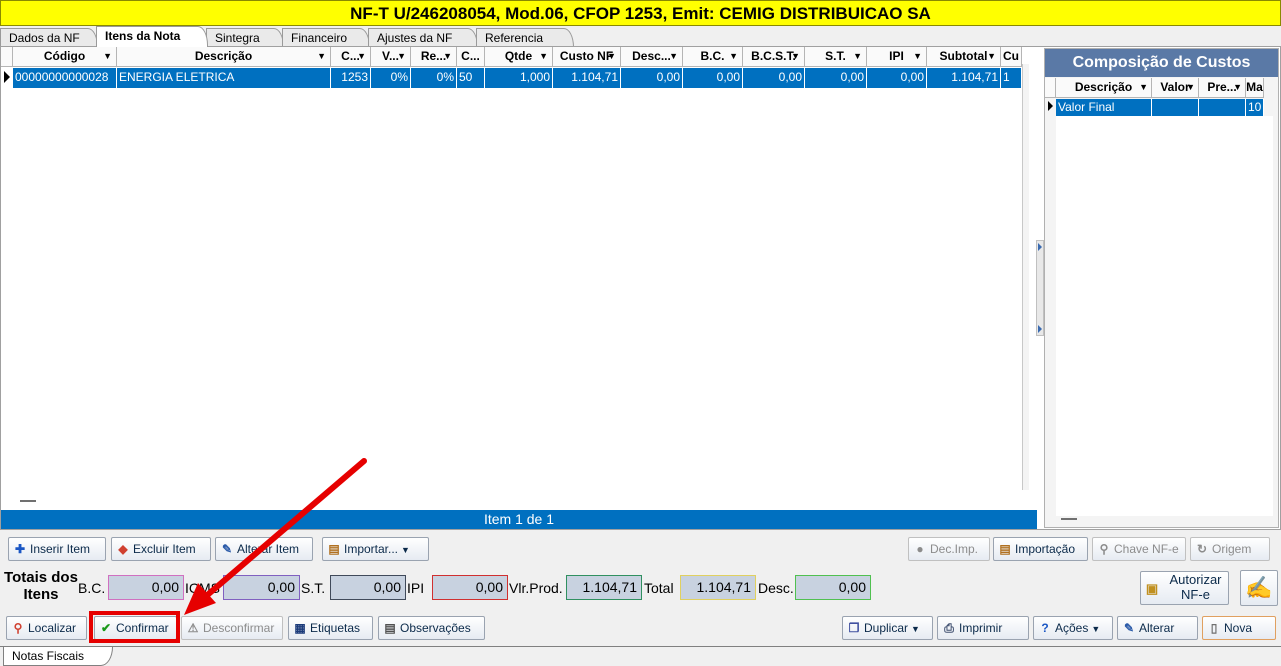 This screenshot has width=1281, height=666. I want to click on tab-notas-fiscais: Notas Fiscais, so click(58, 656).